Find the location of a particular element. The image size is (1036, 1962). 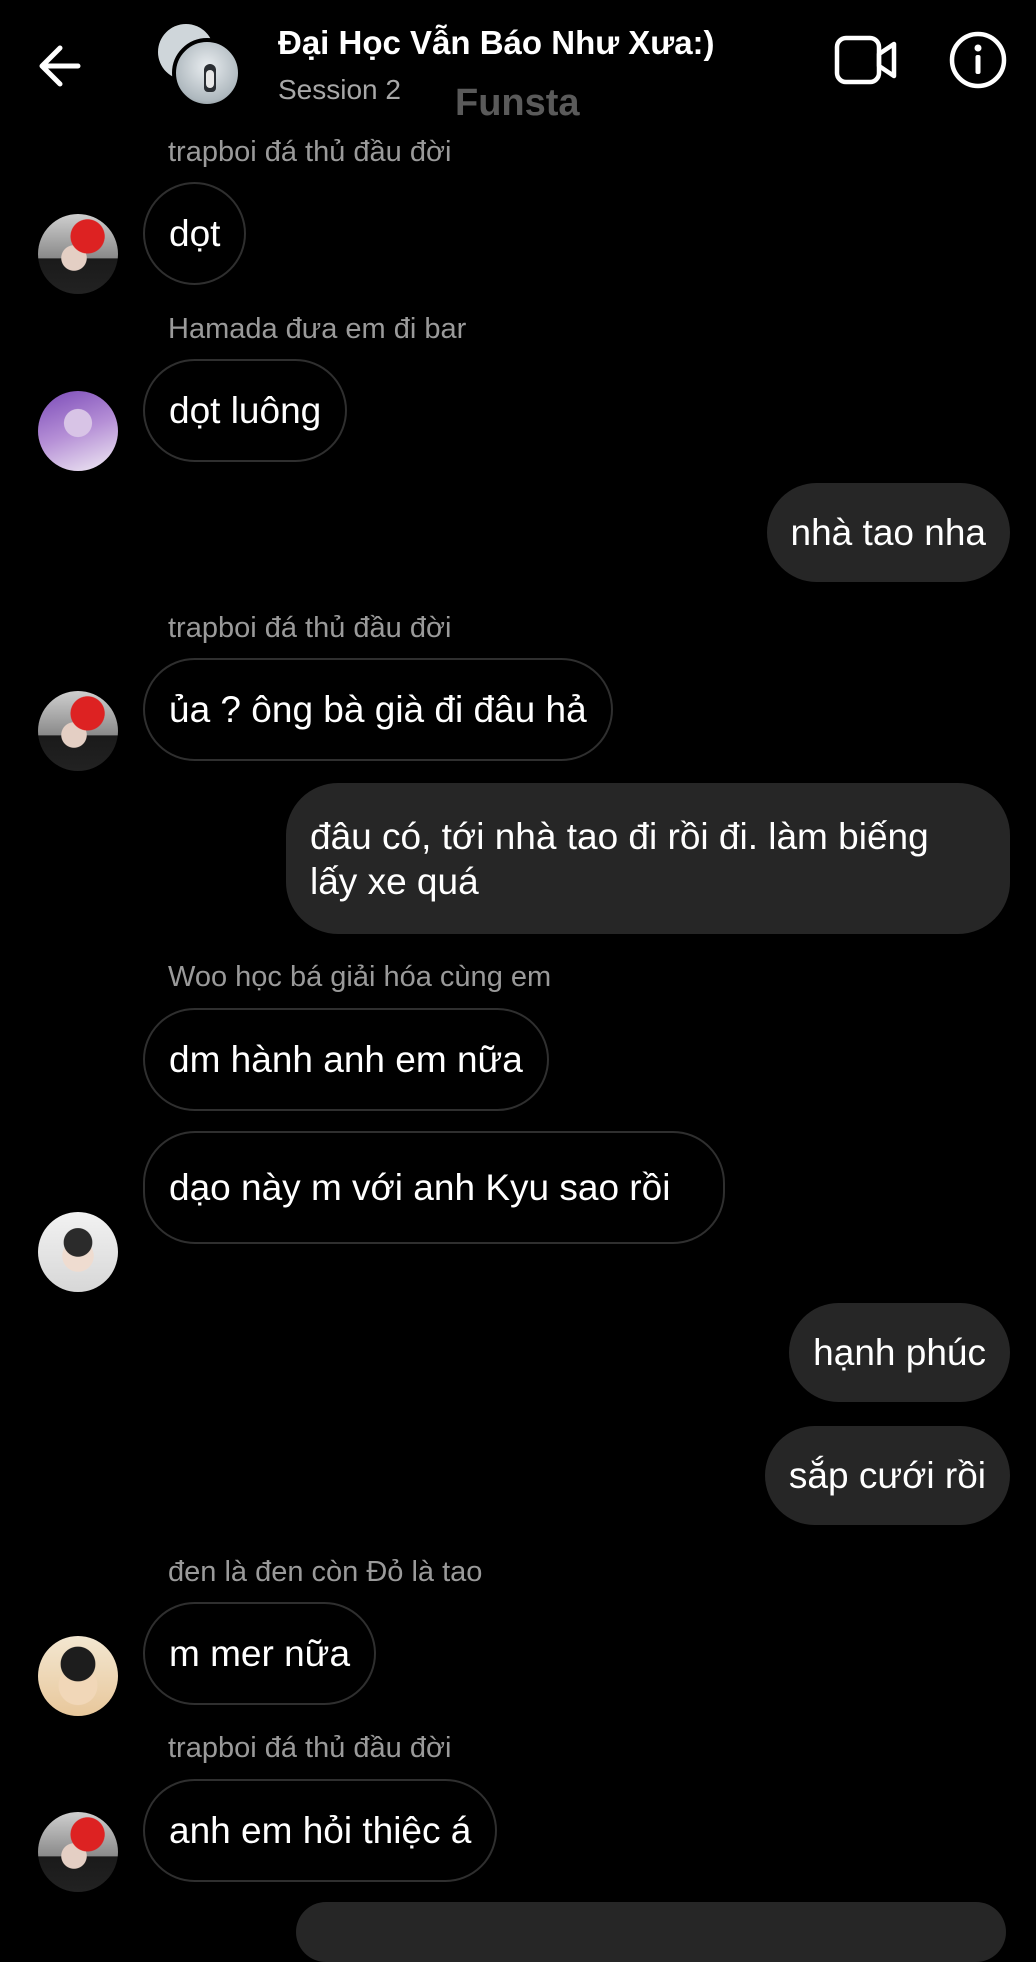

message-sender: đen là đen còn Đỏ là tao is located at coordinates (325, 1572).